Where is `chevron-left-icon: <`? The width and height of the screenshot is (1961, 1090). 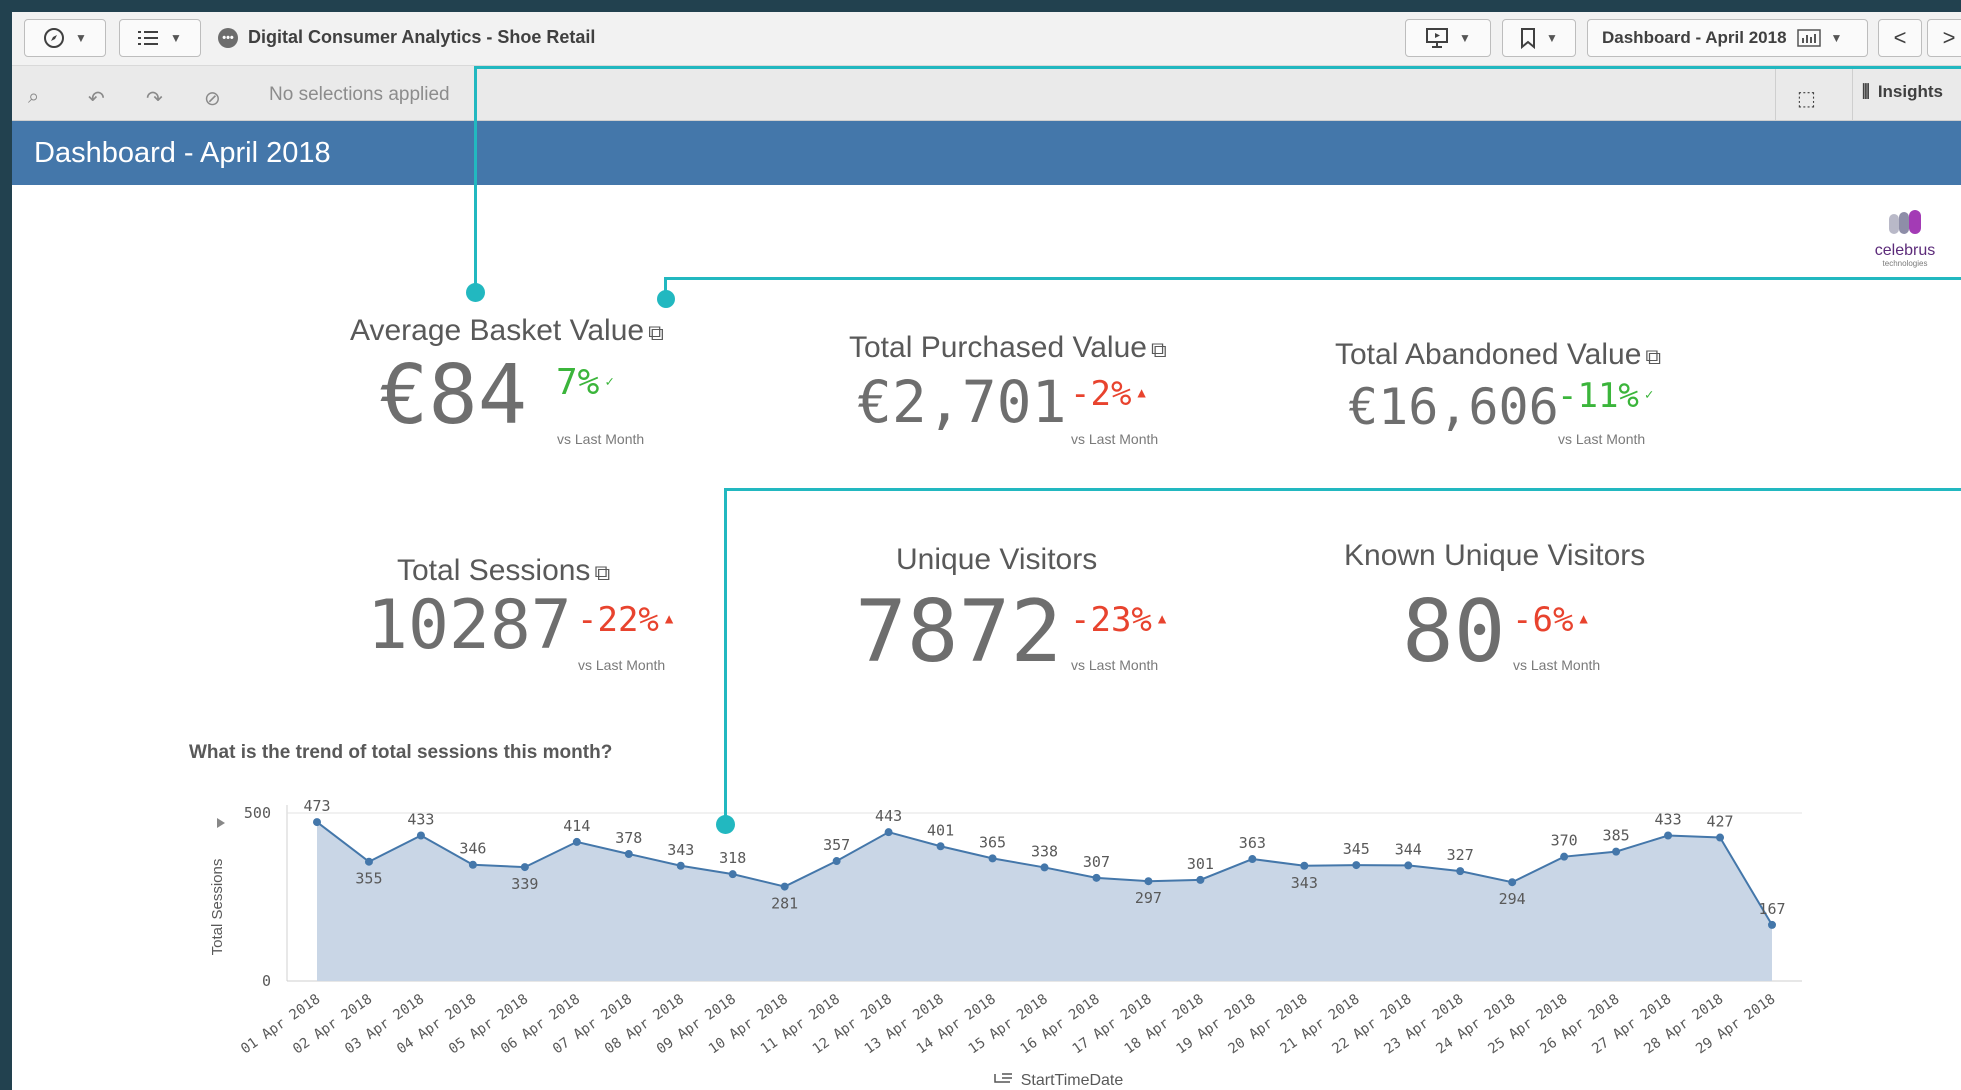 chevron-left-icon: < is located at coordinates (1900, 37).